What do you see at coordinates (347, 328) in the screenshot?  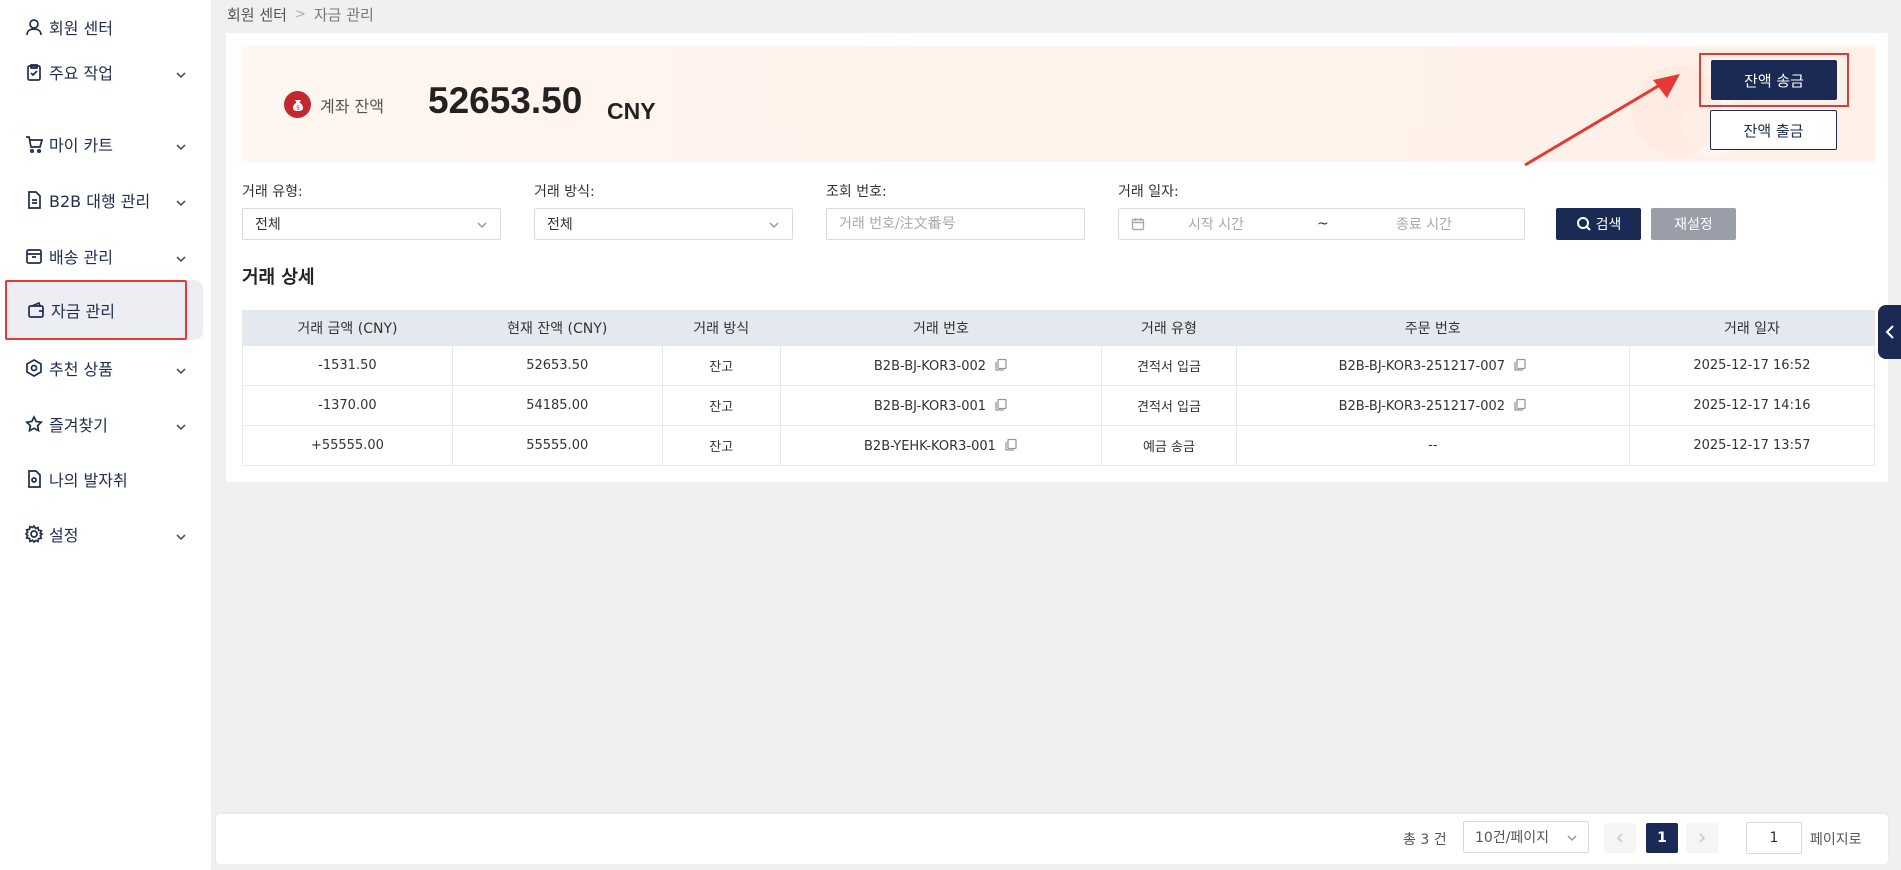 I see `column-header: 거래 금액 (CNY)` at bounding box center [347, 328].